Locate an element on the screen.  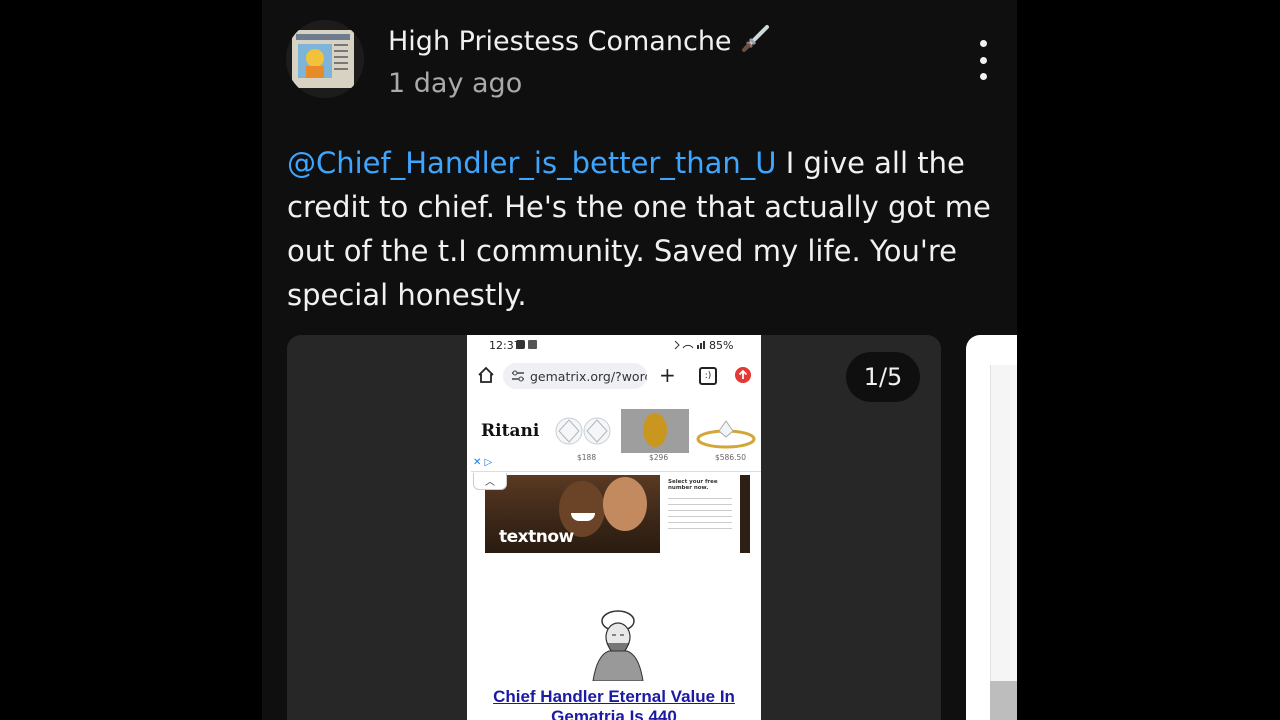
author-name: High Priestess Comanche is located at coordinates (581, 40).